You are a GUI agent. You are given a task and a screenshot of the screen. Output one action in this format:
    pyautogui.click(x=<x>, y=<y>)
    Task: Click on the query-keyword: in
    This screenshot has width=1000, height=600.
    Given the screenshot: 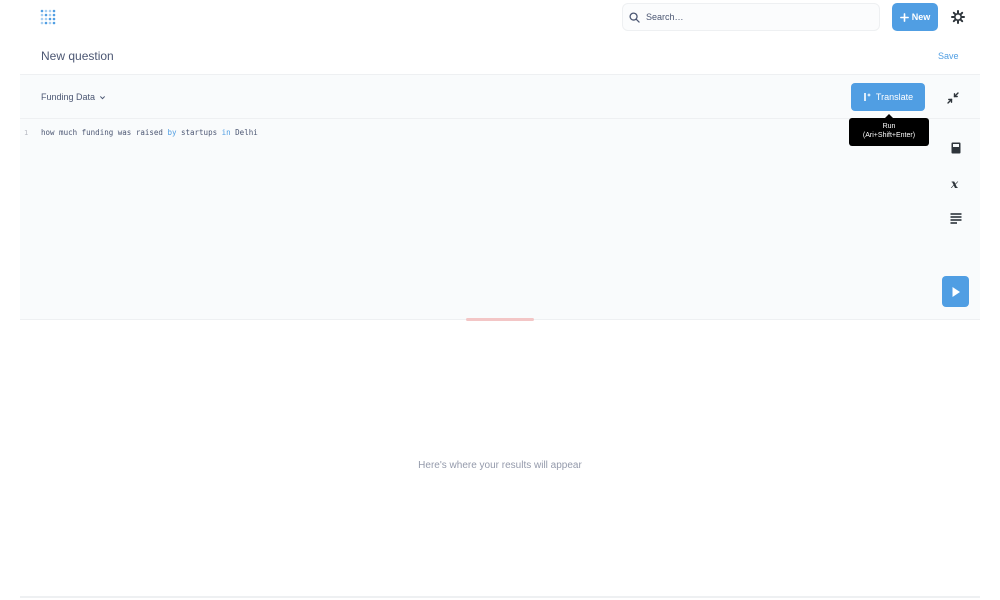 What is the action you would take?
    pyautogui.click(x=226, y=132)
    